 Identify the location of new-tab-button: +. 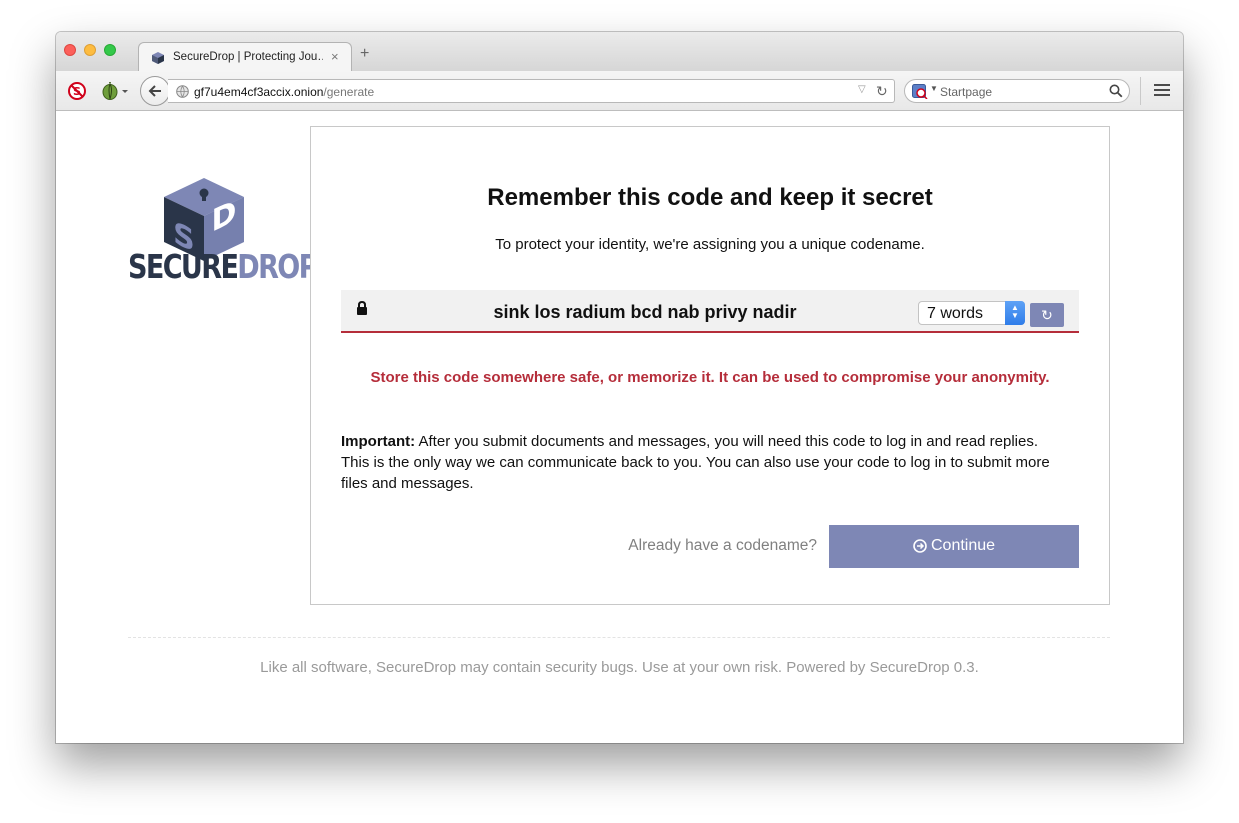
(364, 54).